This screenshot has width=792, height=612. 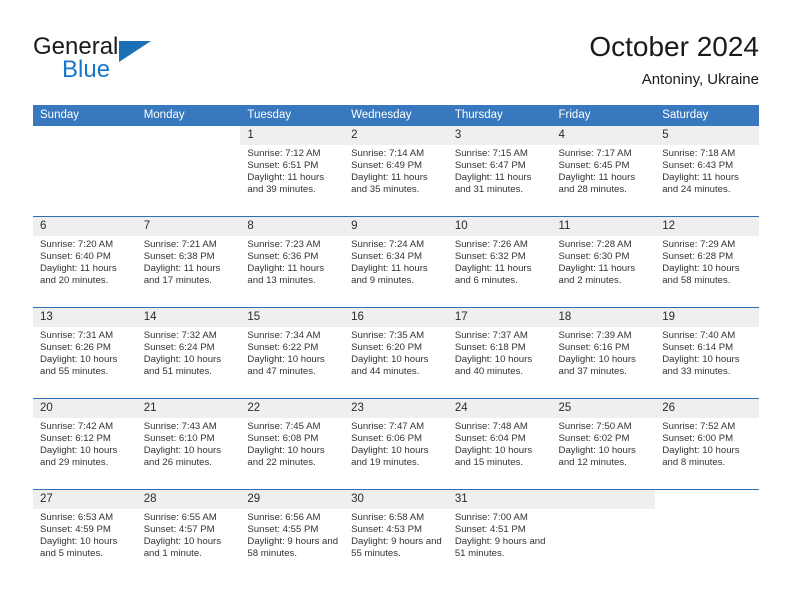 What do you see at coordinates (46, 499) in the screenshot?
I see `day-number: 27` at bounding box center [46, 499].